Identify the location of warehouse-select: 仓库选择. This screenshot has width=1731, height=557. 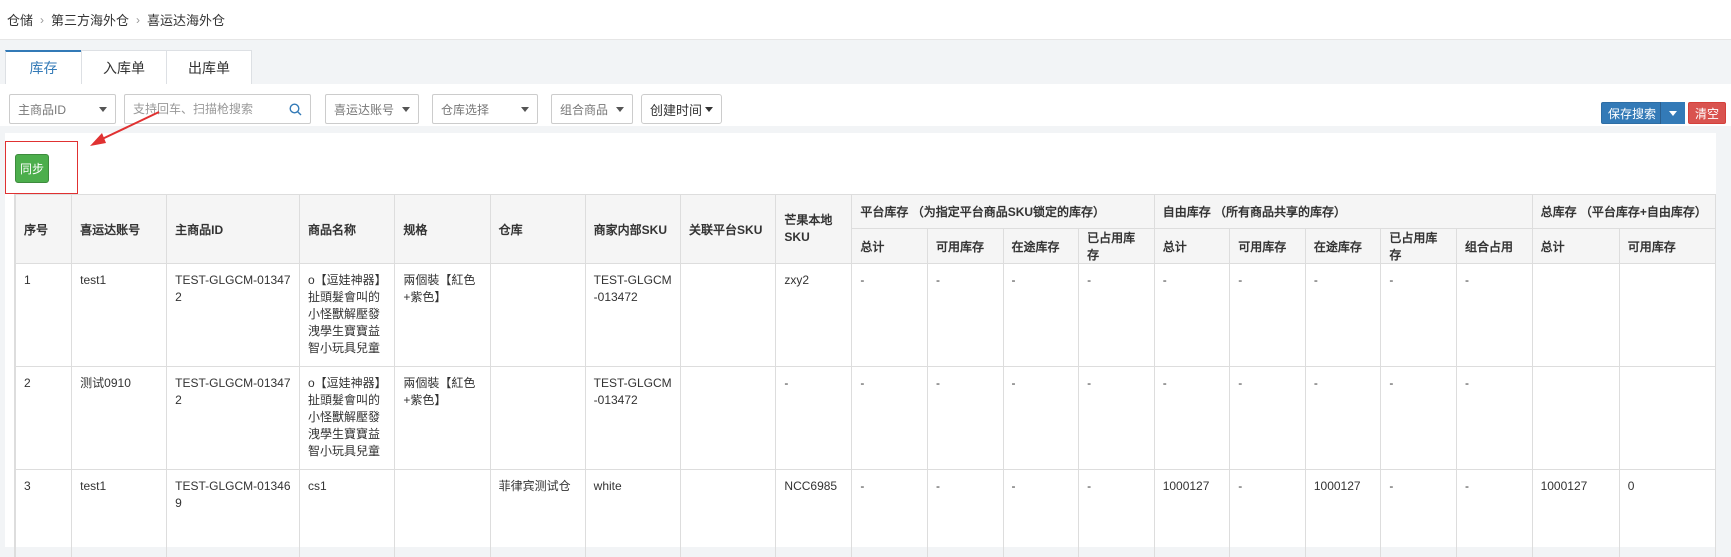
(485, 109).